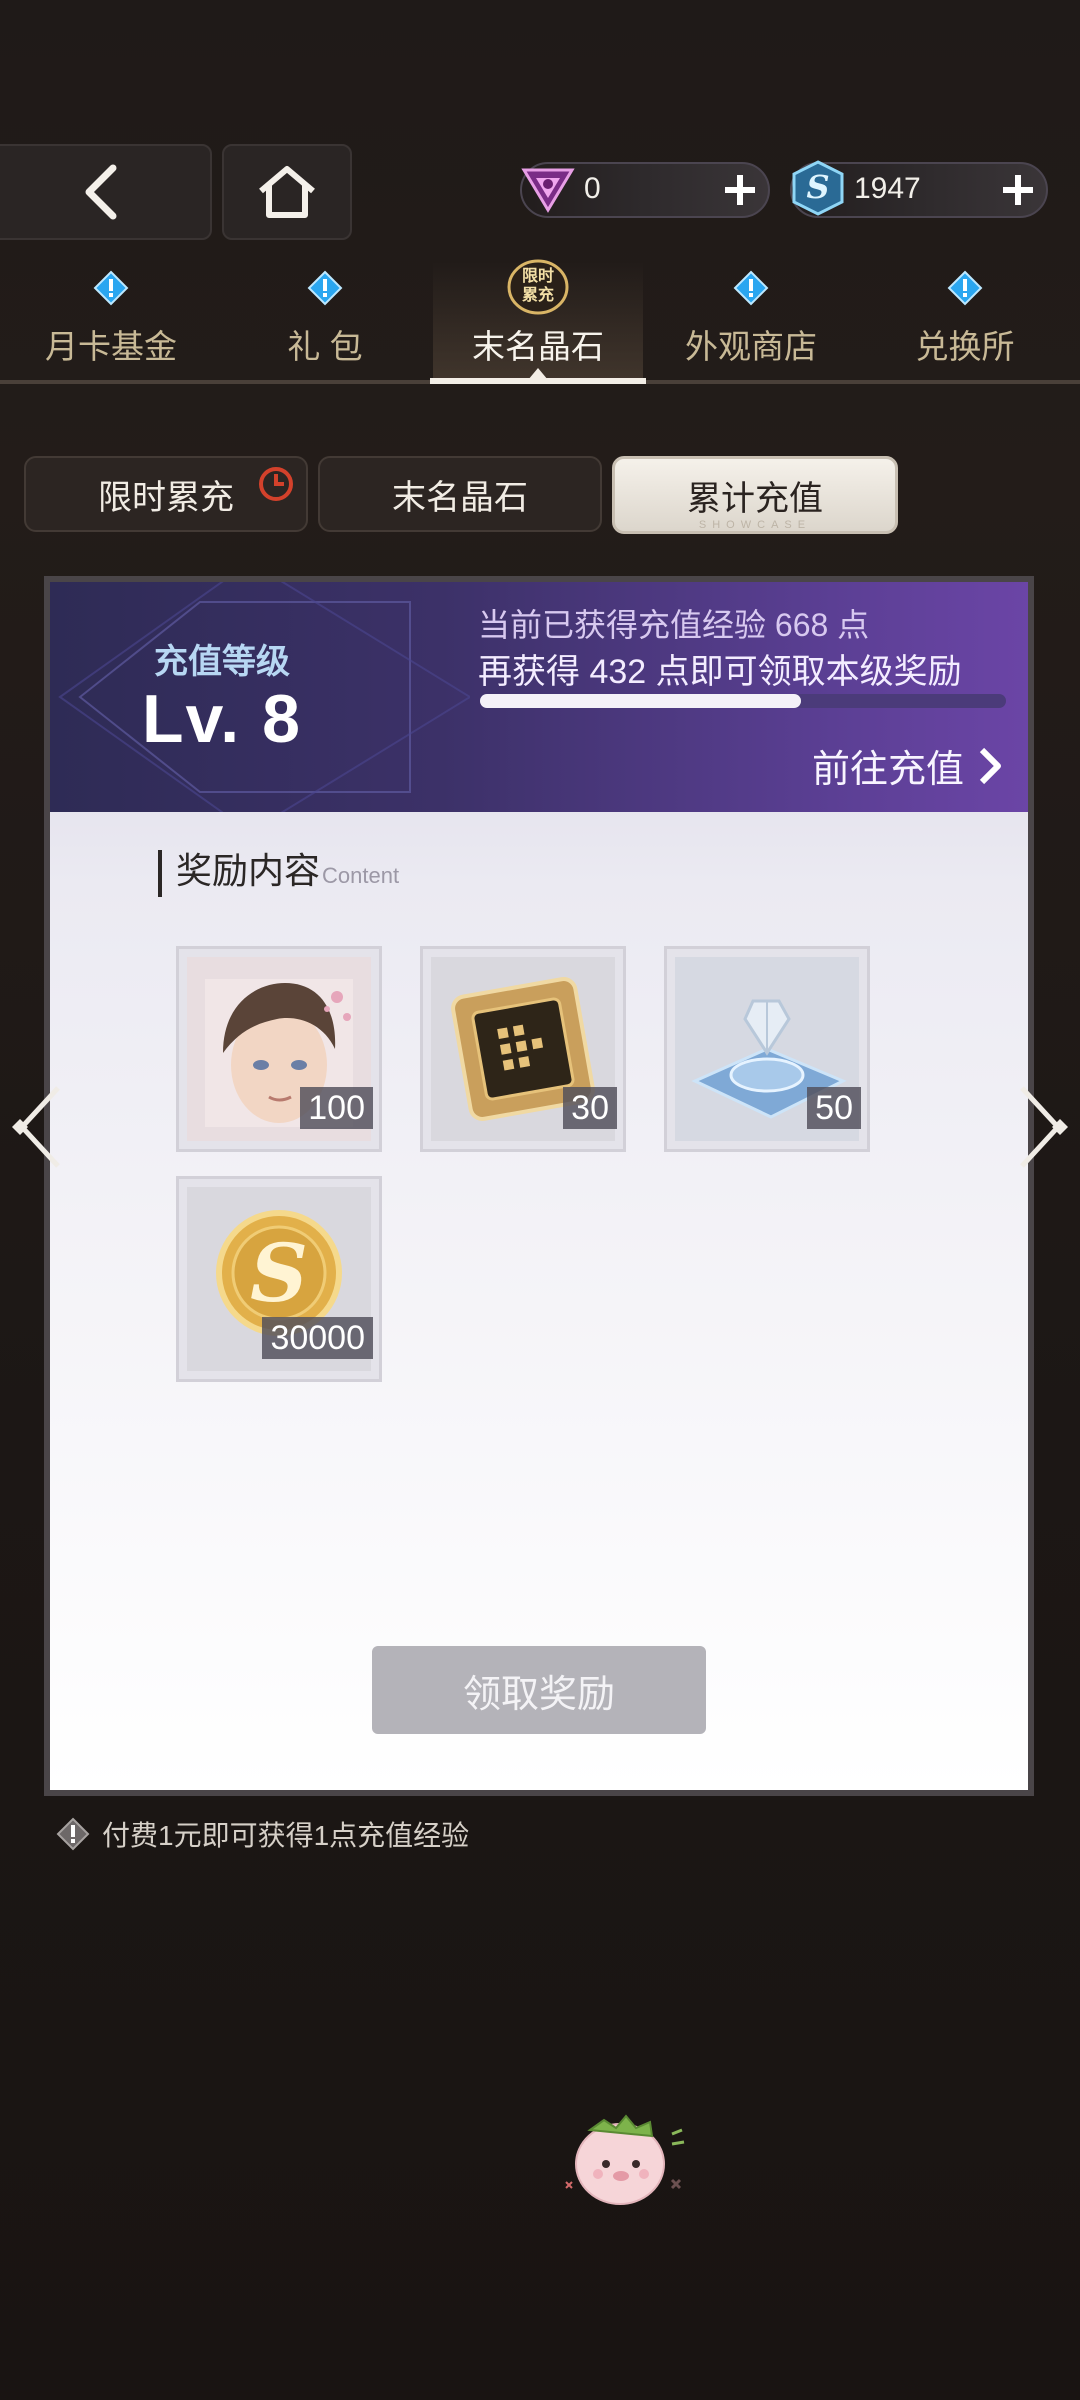  What do you see at coordinates (222, 719) in the screenshot?
I see `level-value: Lv. 8` at bounding box center [222, 719].